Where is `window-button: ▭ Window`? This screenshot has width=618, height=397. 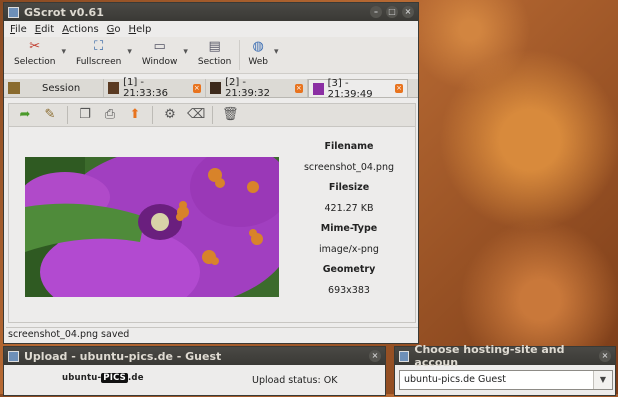
window-button: ▭ Window is located at coordinates (160, 52).